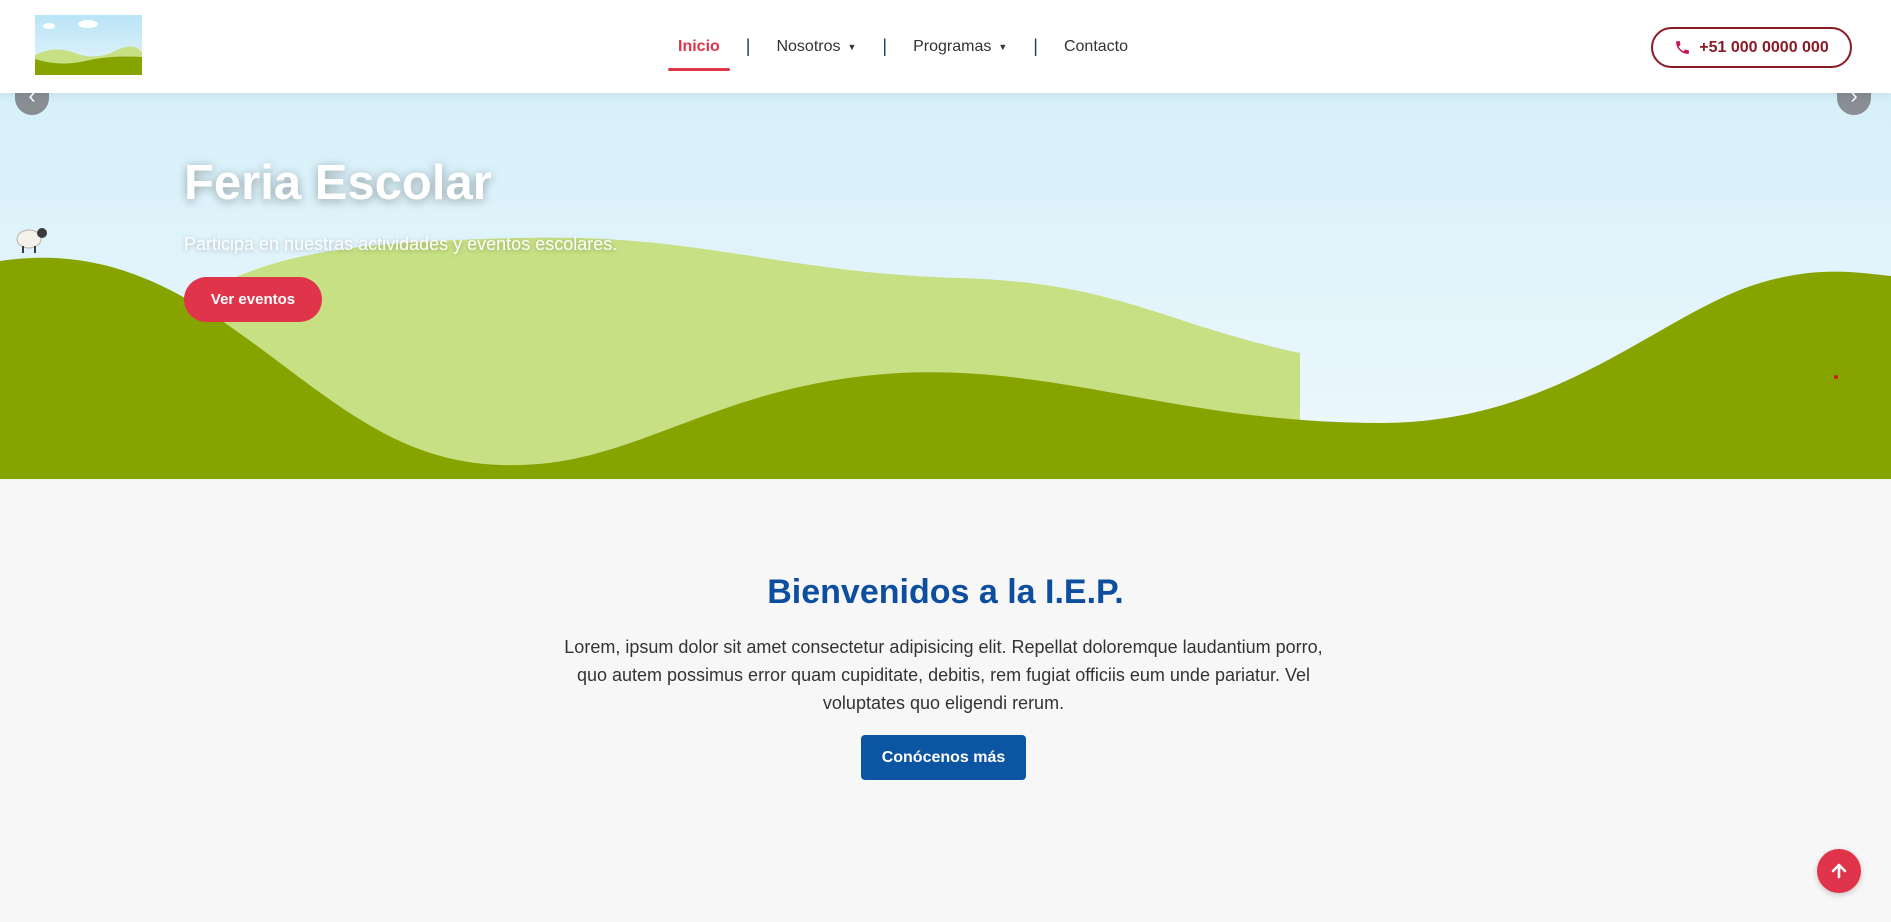  I want to click on scroll-to-top-button, so click(1839, 871).